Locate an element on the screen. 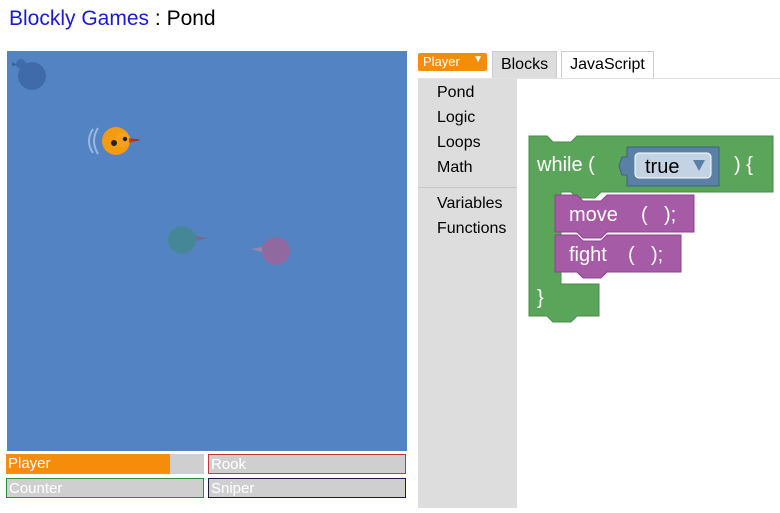 The width and height of the screenshot is (780, 513). tab-javascript-label: JavaScript is located at coordinates (607, 64).